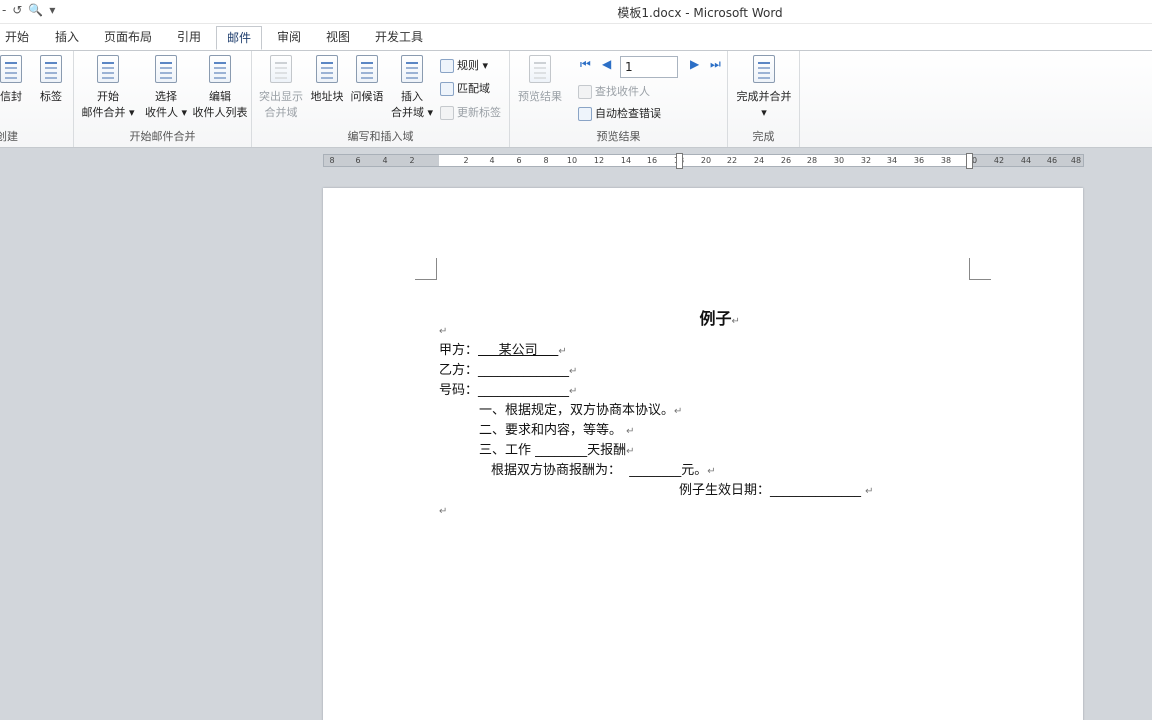  What do you see at coordinates (866, 160) in the screenshot?
I see `ruler-tick: 32` at bounding box center [866, 160].